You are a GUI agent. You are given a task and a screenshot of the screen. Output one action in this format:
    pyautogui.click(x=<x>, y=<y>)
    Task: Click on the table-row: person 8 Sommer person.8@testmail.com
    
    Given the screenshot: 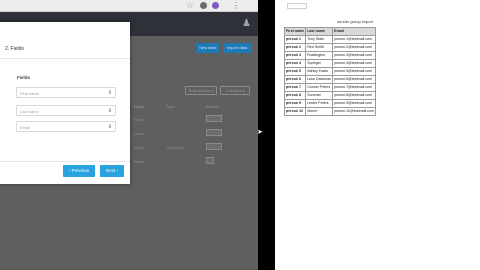 What is the action you would take?
    pyautogui.click(x=329, y=95)
    